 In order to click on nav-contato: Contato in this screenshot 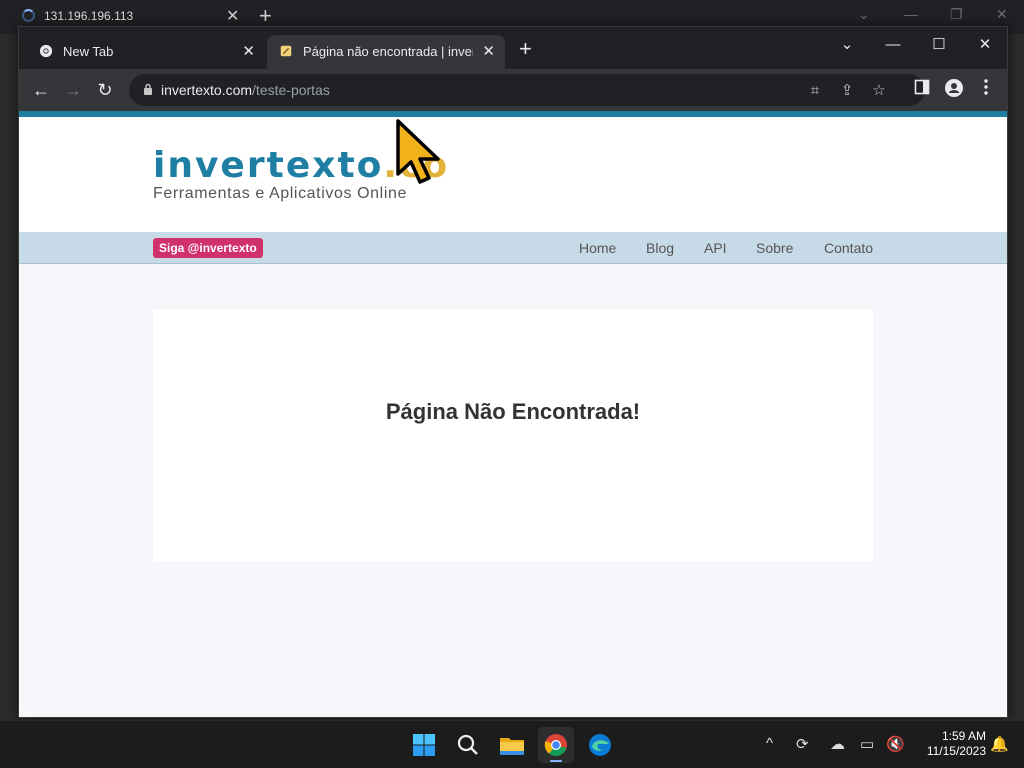, I will do `click(848, 248)`.